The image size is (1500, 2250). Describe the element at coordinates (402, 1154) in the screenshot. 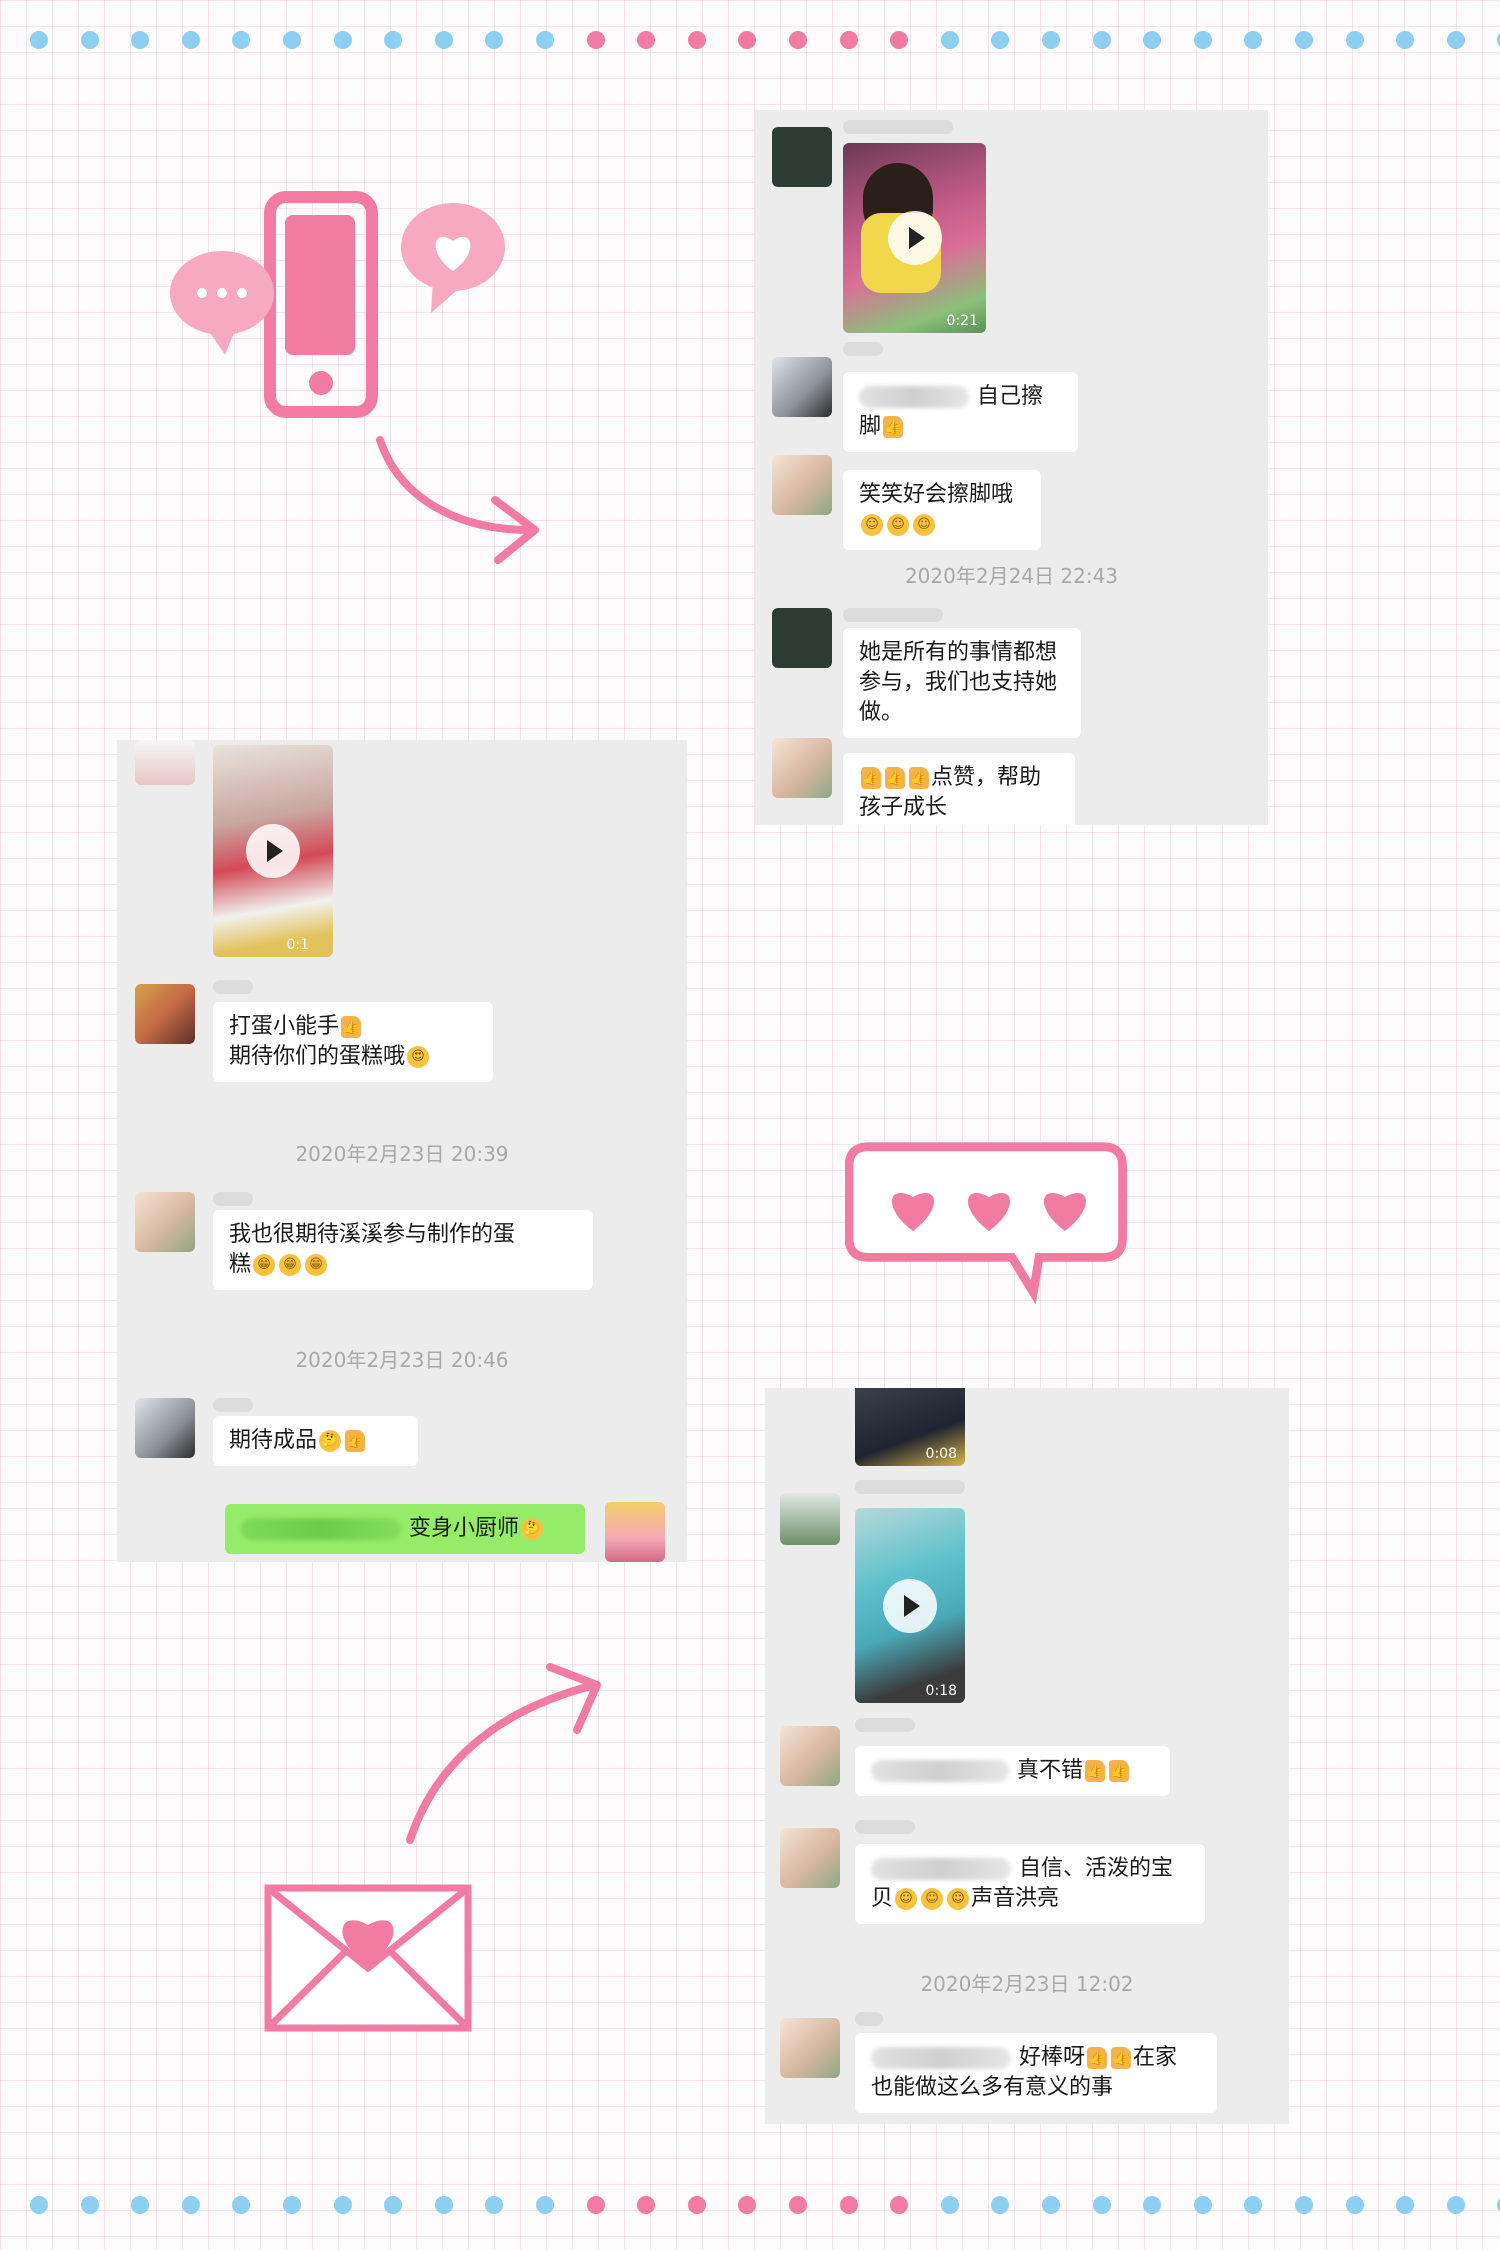

I see `timestamp: 2020年2月23日 20:39` at that location.